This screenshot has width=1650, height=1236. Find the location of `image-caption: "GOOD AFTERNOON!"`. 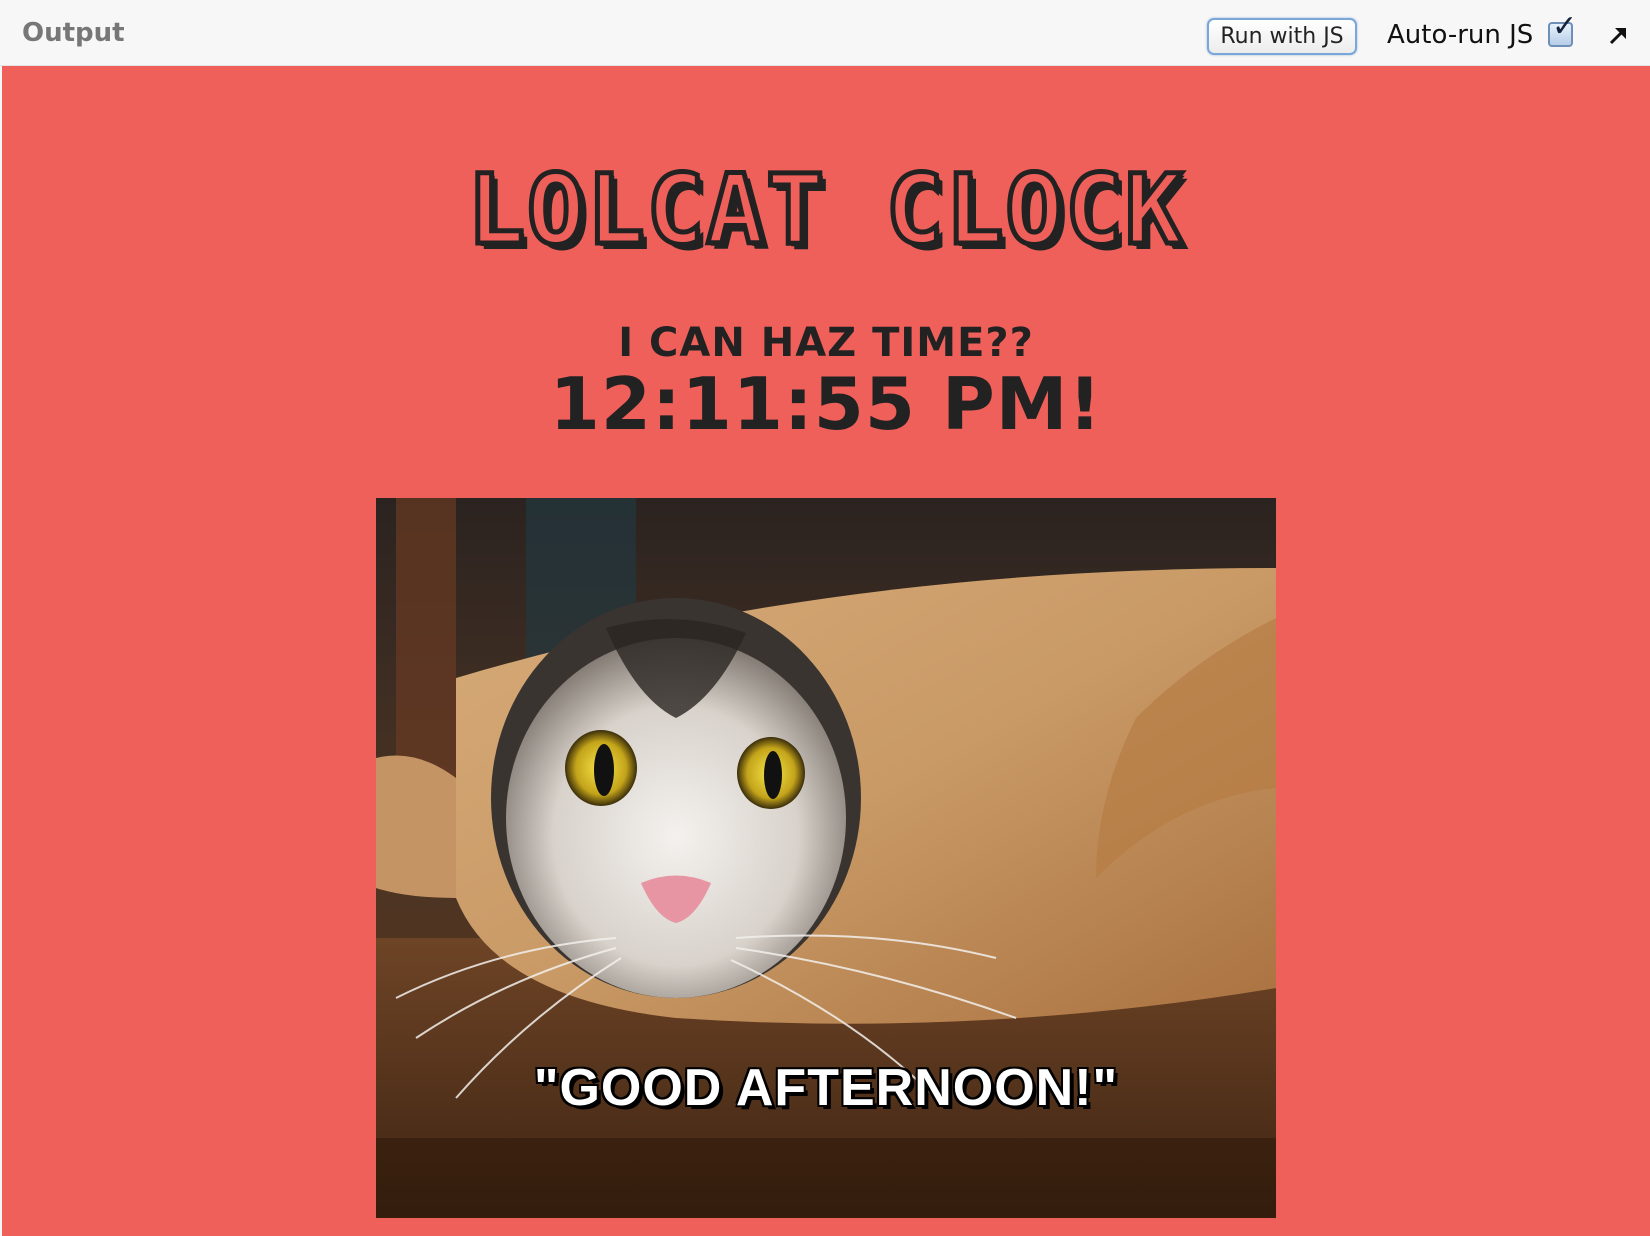

image-caption: "GOOD AFTERNOON!" is located at coordinates (826, 1088).